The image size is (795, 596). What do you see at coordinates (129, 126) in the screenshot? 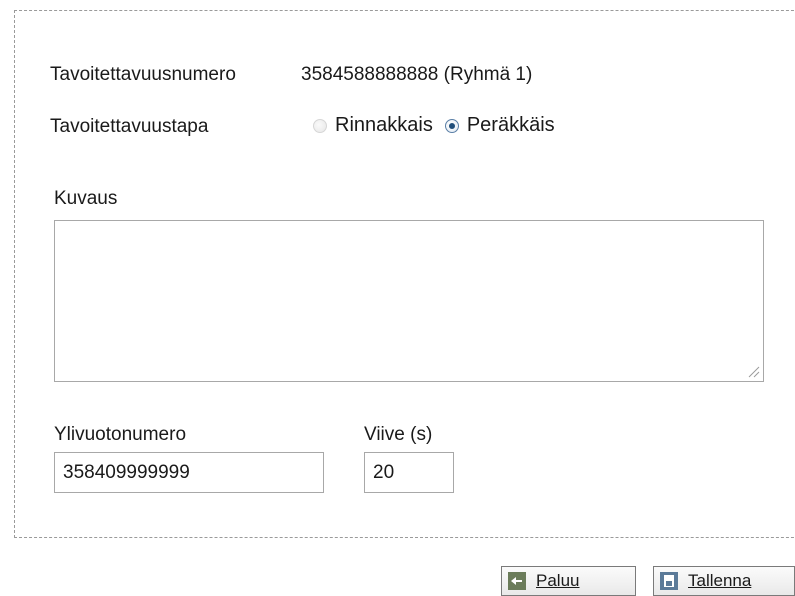
I see `reach-mode-label: Tavoitettavuustapa` at bounding box center [129, 126].